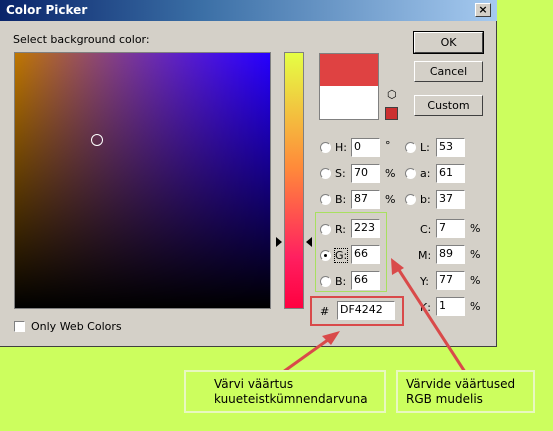 The height and width of the screenshot is (431, 553). Describe the element at coordinates (461, 384) in the screenshot. I see `rgb-note-line1: Värvide väärtused` at that location.